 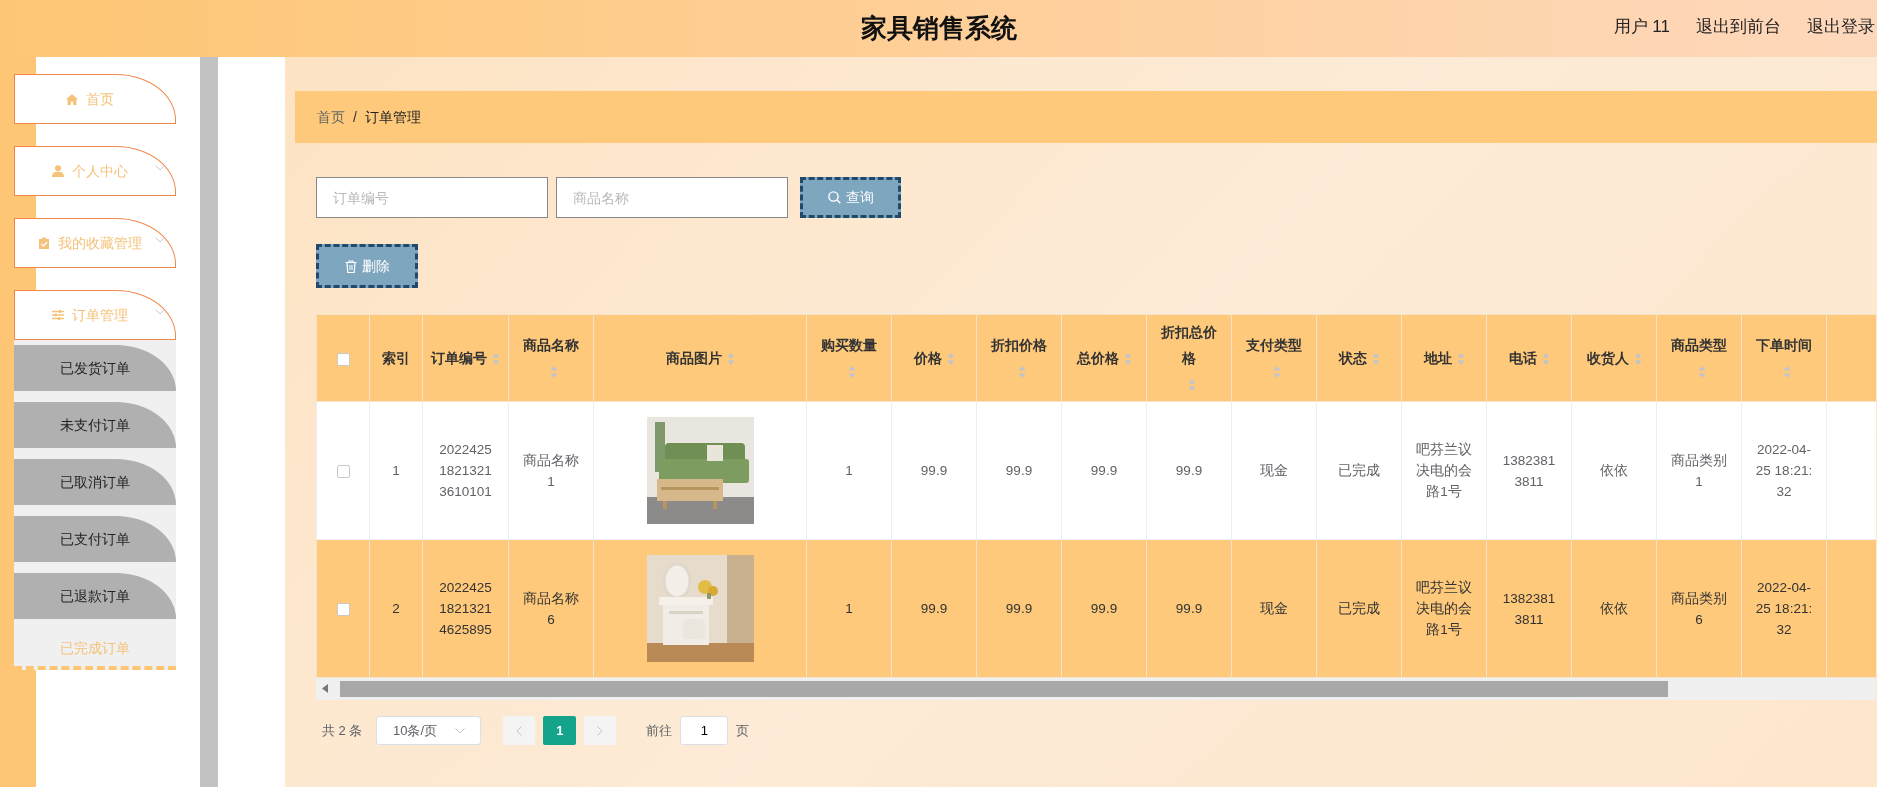 I want to click on page-size-select: 10条/页, so click(x=429, y=730).